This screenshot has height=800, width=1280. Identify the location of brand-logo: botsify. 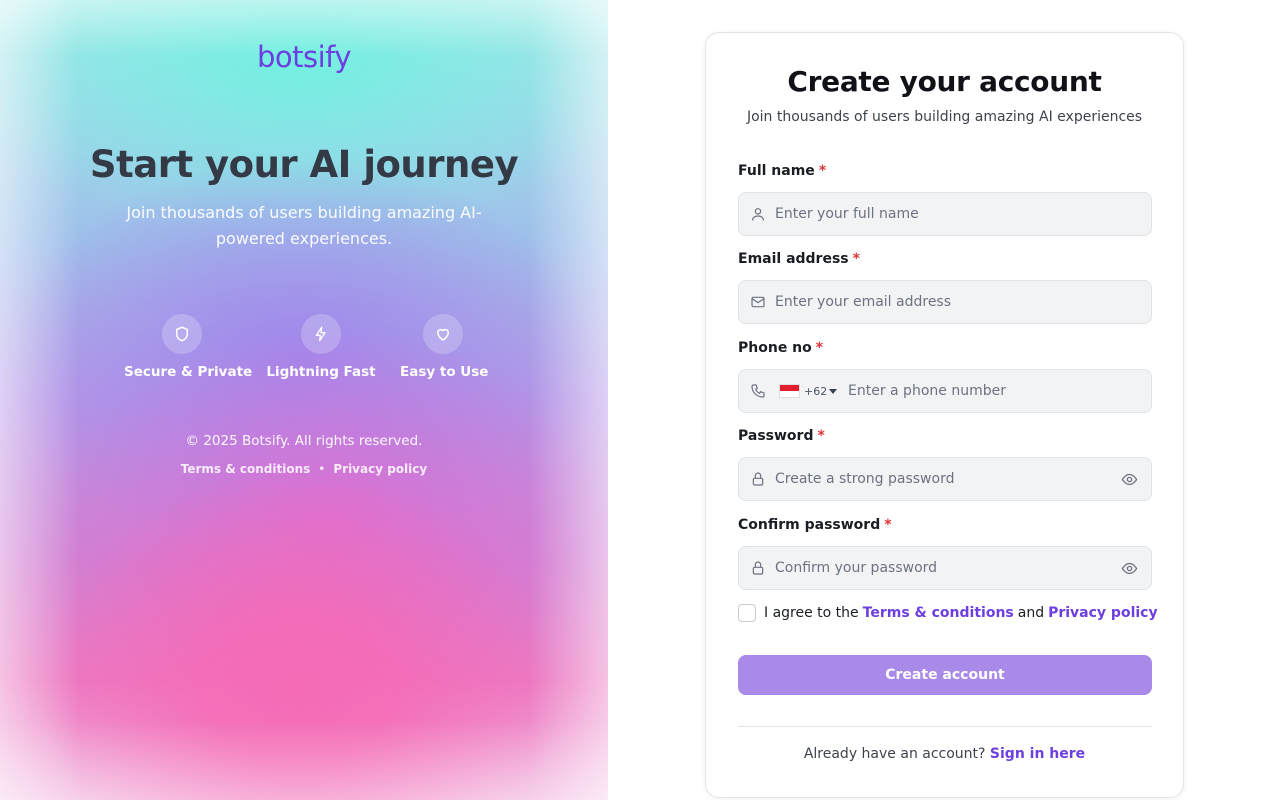
(304, 57).